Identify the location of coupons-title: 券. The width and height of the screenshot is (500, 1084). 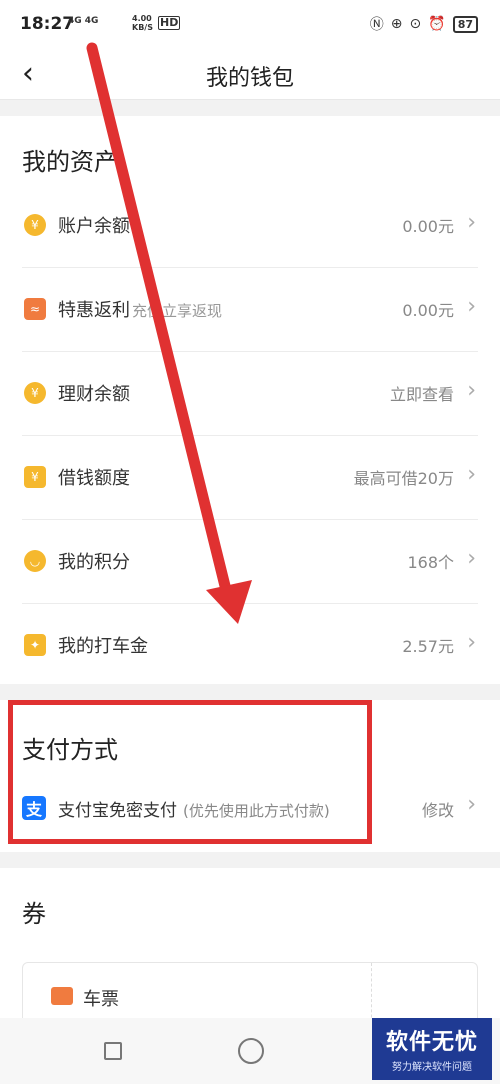
(34, 914).